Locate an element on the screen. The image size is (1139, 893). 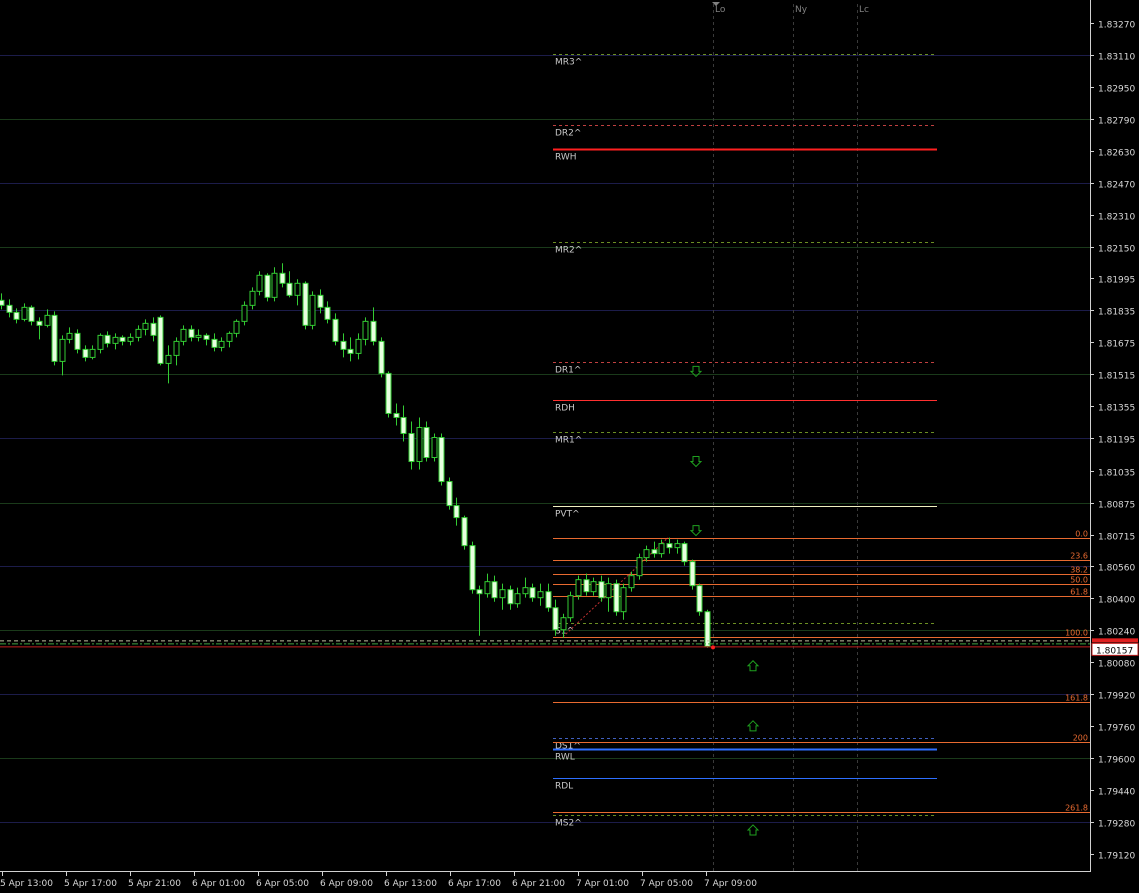
session-label: Lo is located at coordinates (720, 10).